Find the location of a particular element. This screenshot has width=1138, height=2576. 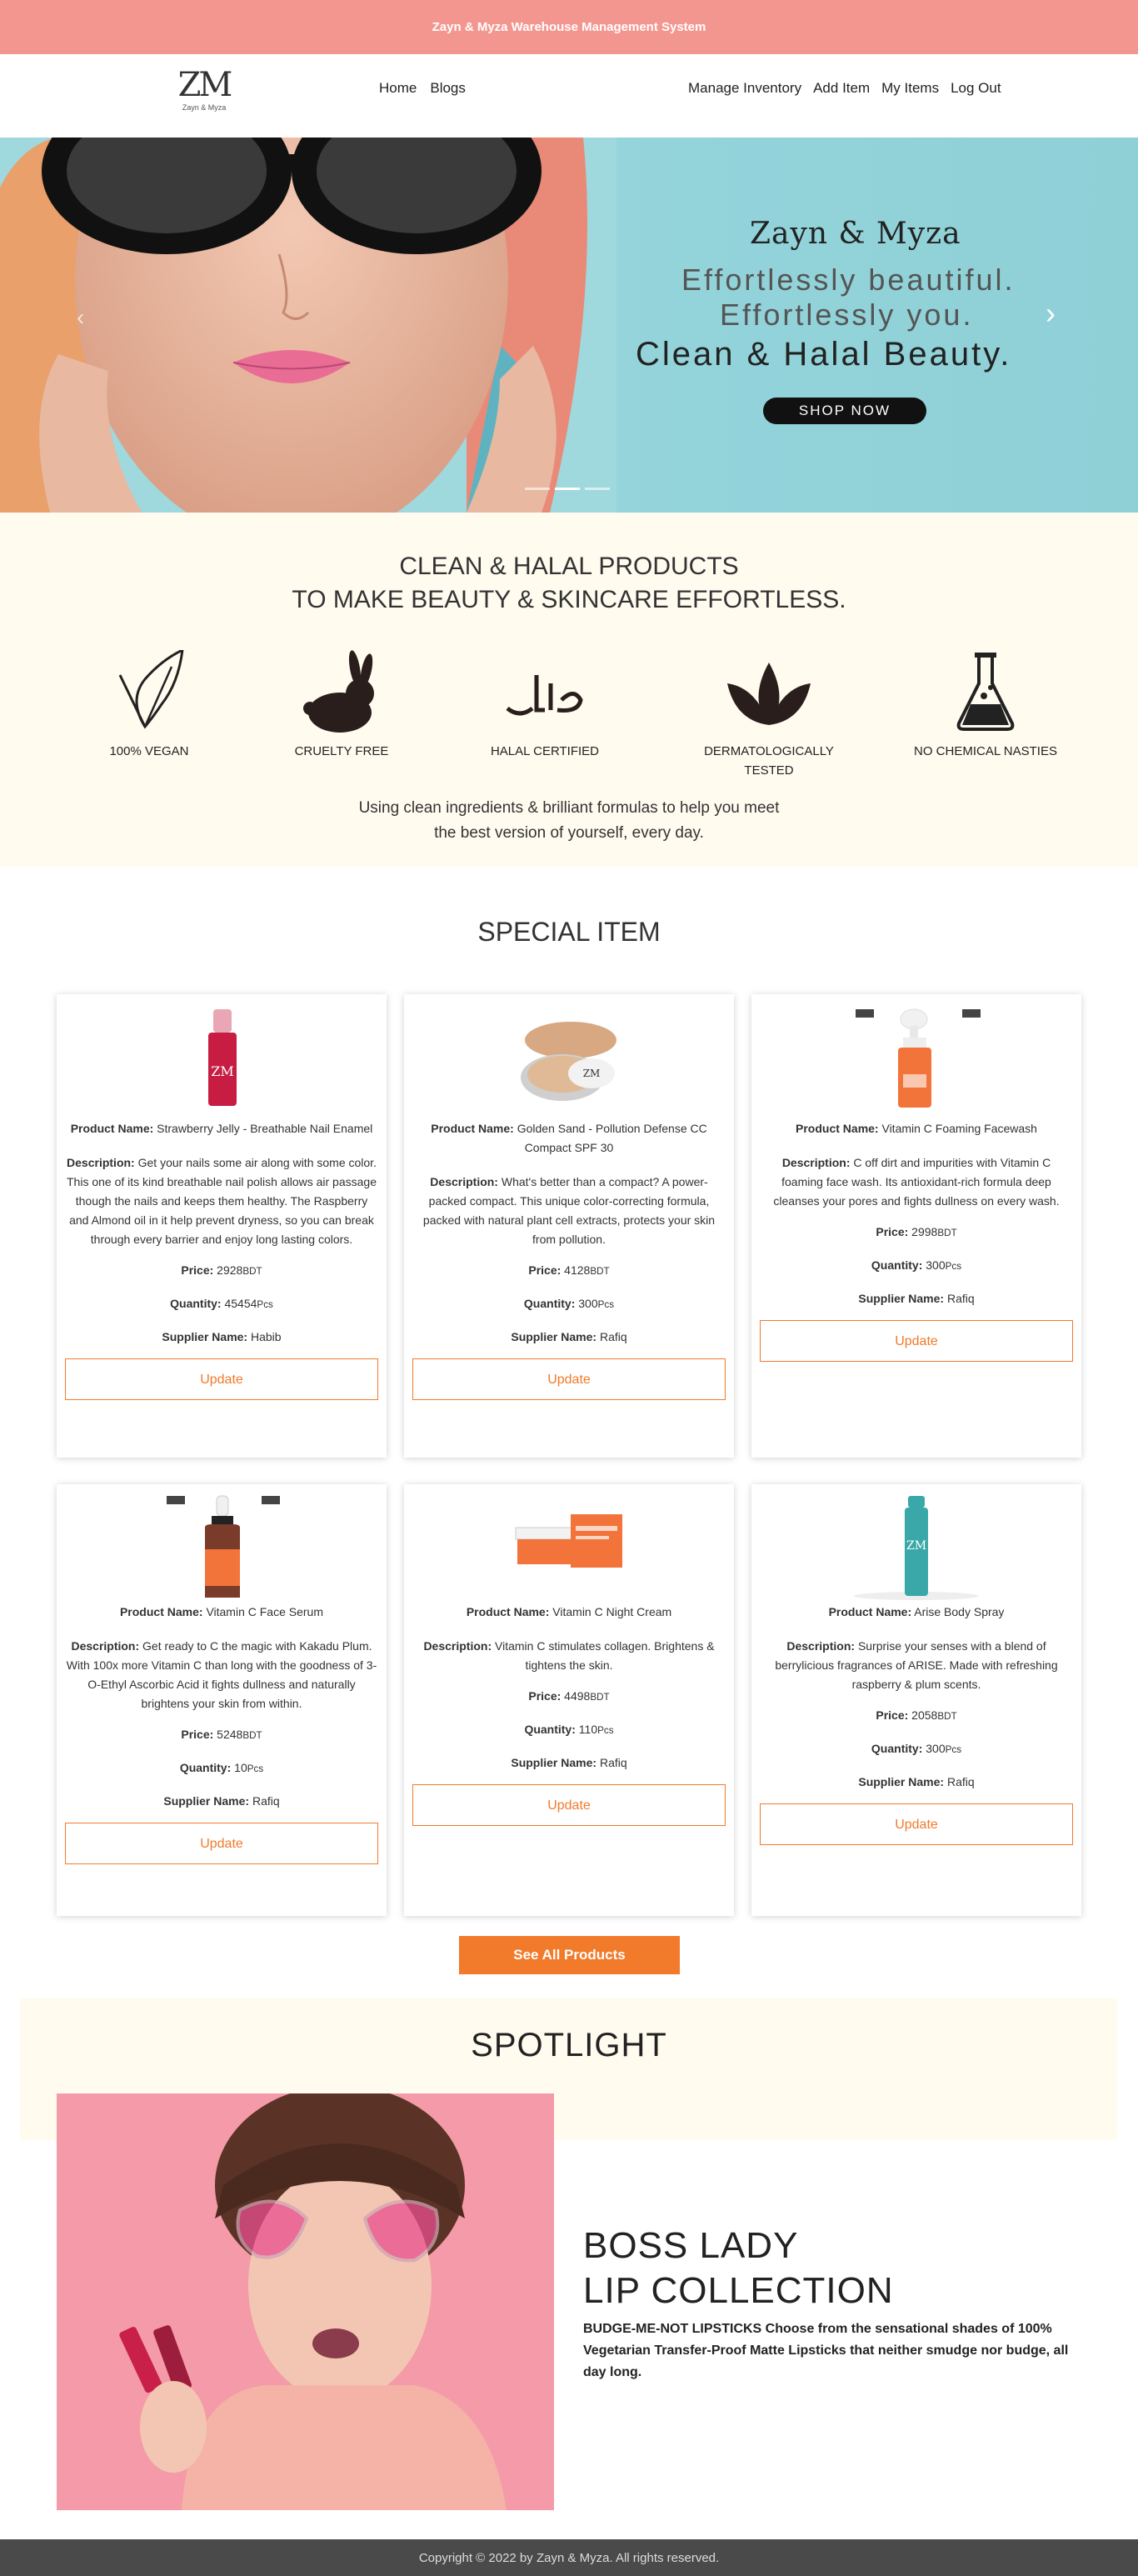

tagline-line-2: the best version of yourself, every day. is located at coordinates (569, 833).